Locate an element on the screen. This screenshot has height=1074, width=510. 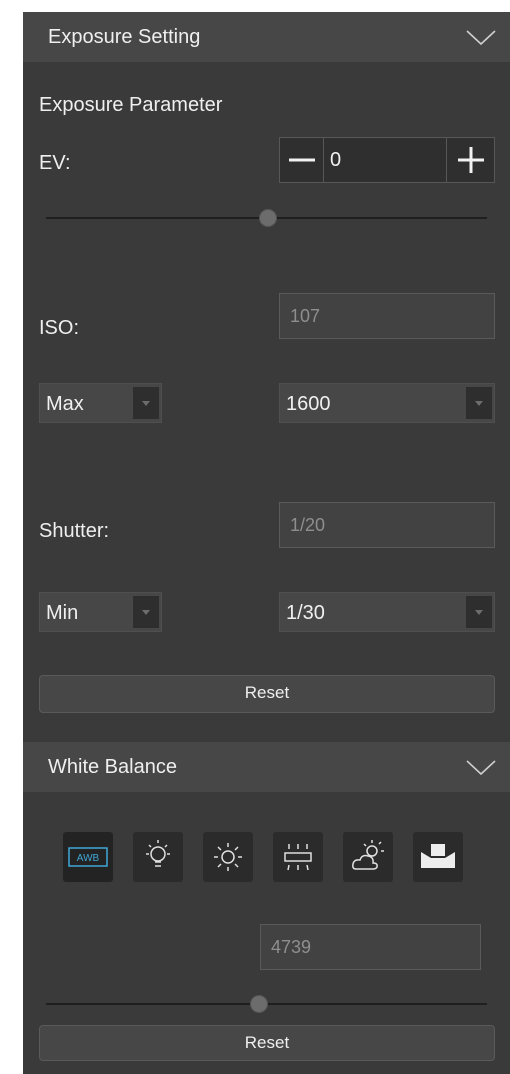
minus-icon is located at coordinates (302, 160).